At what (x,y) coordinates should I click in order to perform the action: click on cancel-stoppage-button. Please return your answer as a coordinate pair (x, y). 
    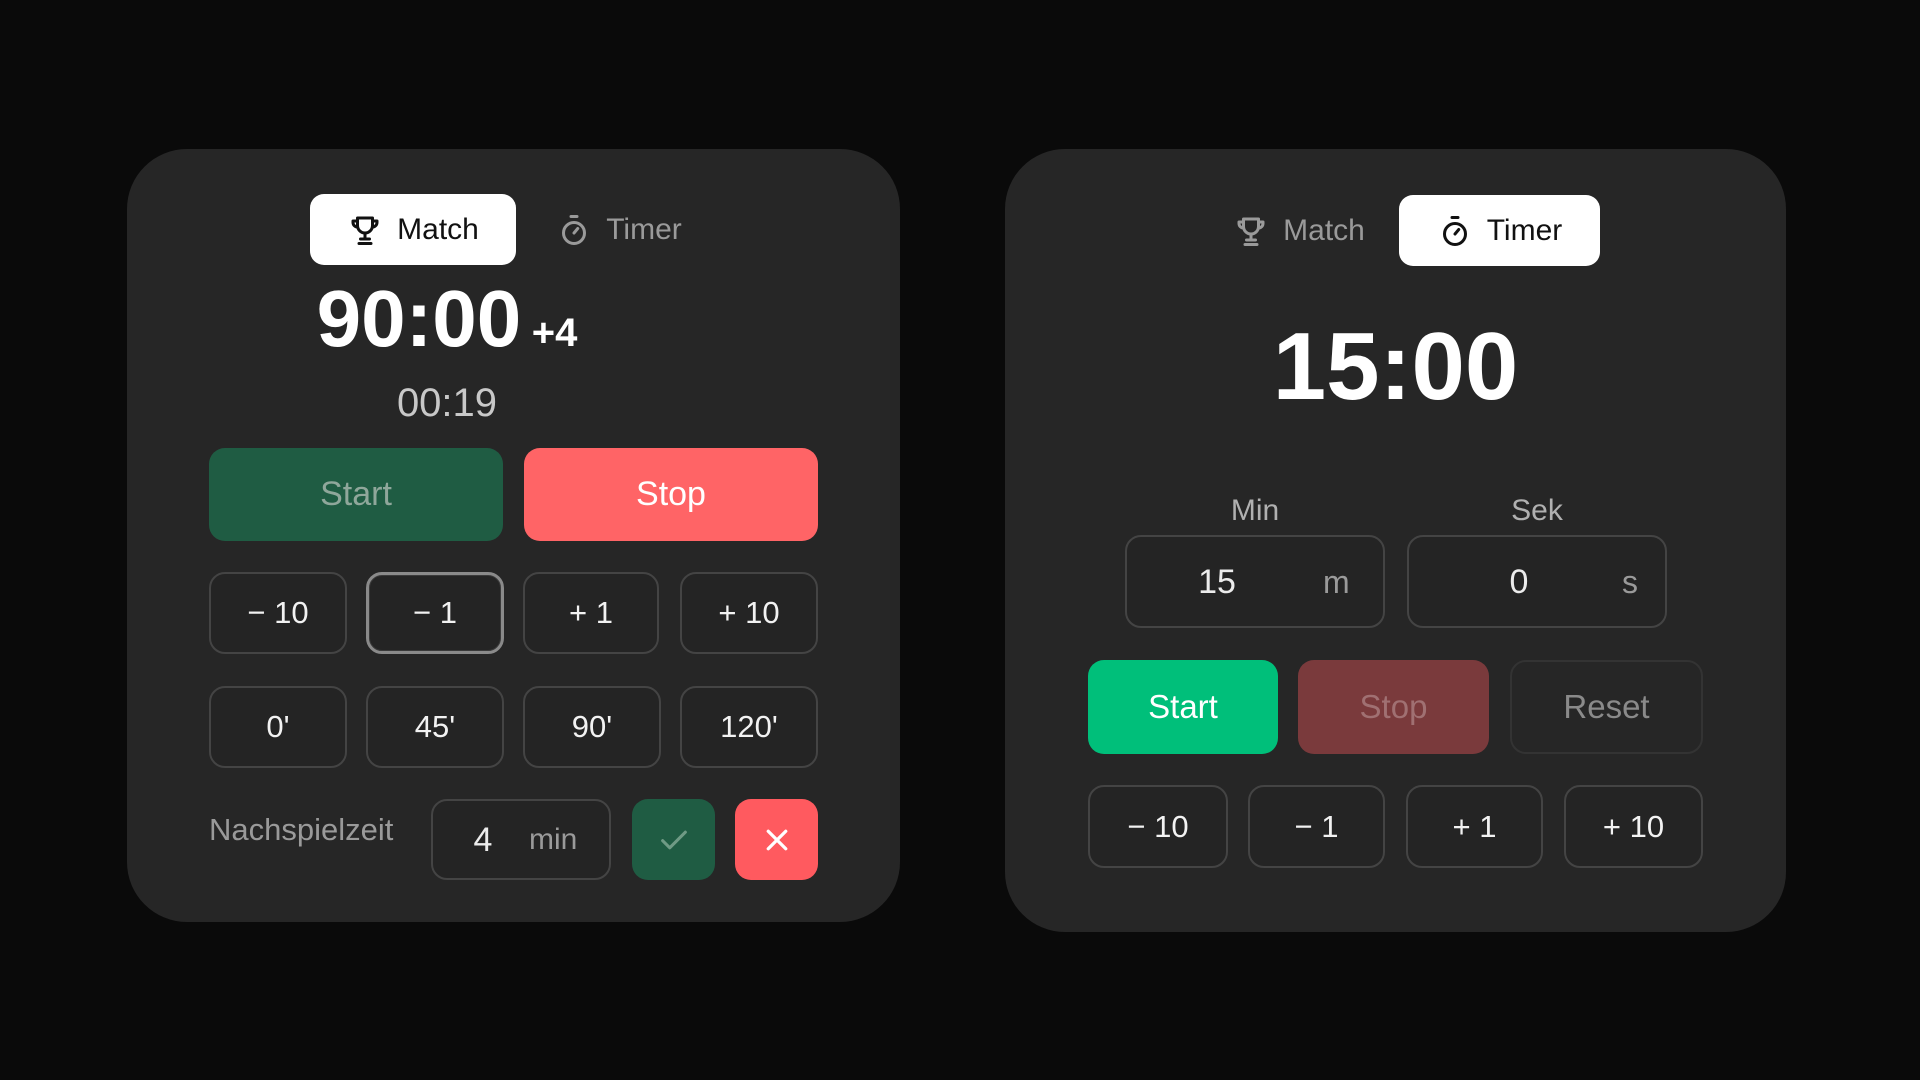
    Looking at the image, I should click on (776, 839).